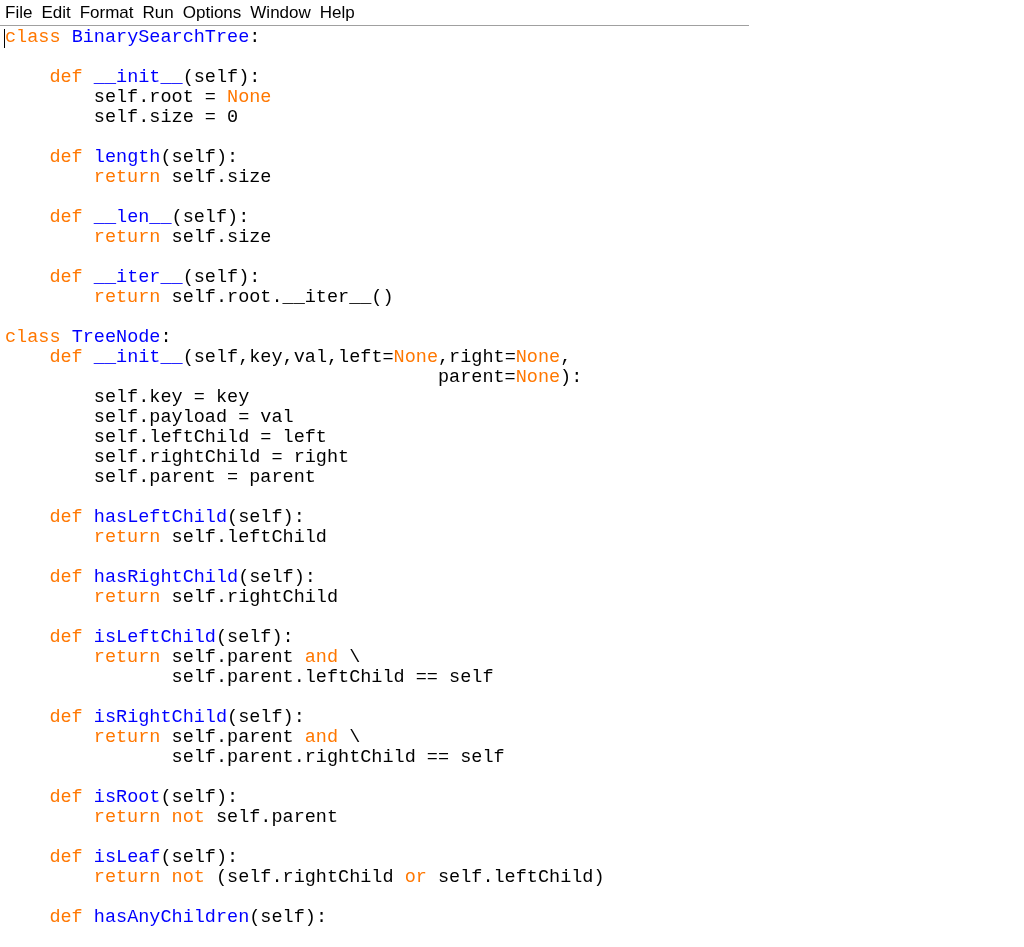  What do you see at coordinates (187, 918) in the screenshot?
I see `code-line: def hasAnyChildren(self):` at bounding box center [187, 918].